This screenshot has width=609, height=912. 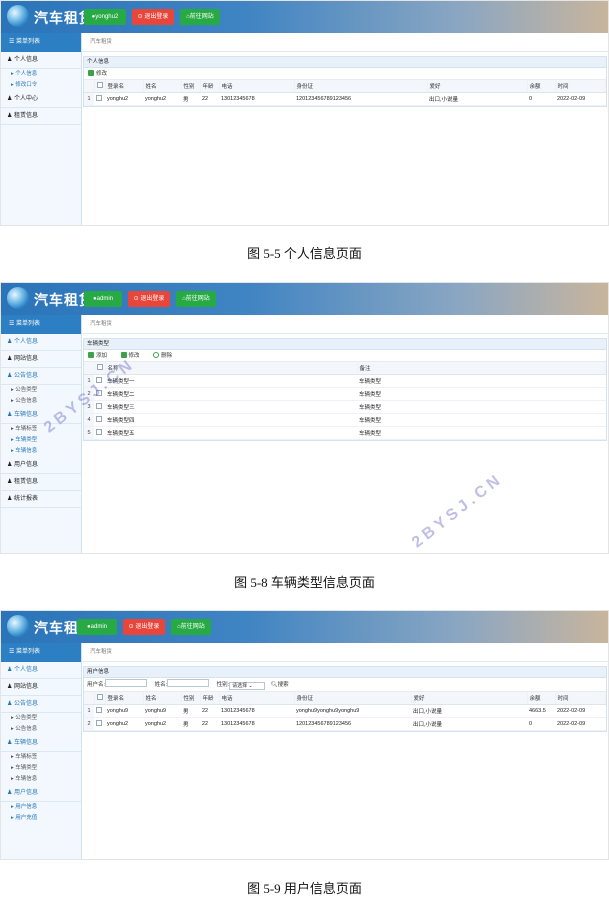 What do you see at coordinates (41, 74) in the screenshot?
I see `sidebar-item: ▸ 个人信息` at bounding box center [41, 74].